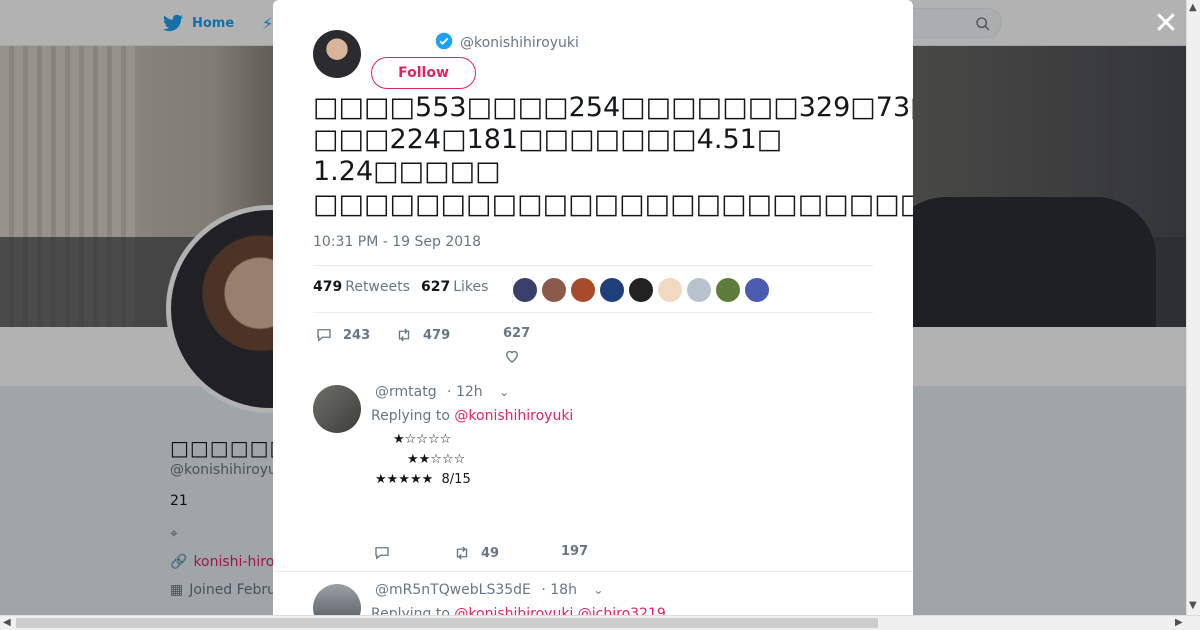 Image resolution: width=1200 pixels, height=630 pixels. I want to click on reply-time: · 18h, so click(559, 590).